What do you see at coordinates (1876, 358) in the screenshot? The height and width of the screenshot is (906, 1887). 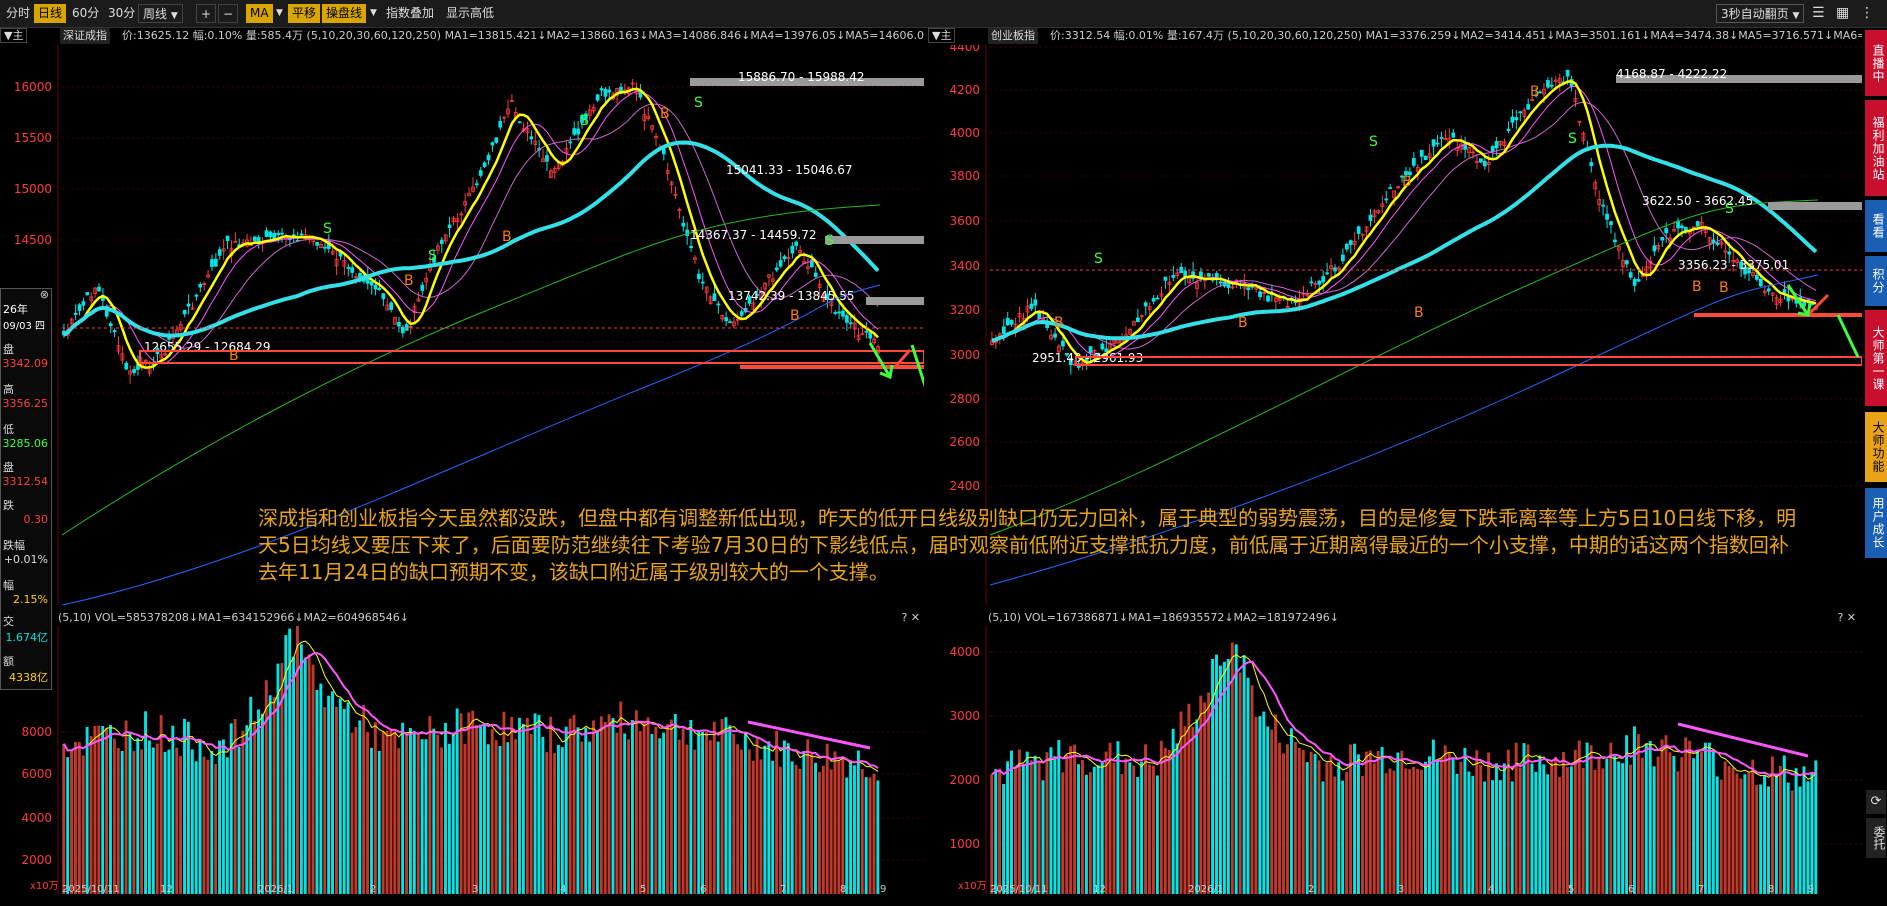 I see `side-tab-4: 大师第一课` at bounding box center [1876, 358].